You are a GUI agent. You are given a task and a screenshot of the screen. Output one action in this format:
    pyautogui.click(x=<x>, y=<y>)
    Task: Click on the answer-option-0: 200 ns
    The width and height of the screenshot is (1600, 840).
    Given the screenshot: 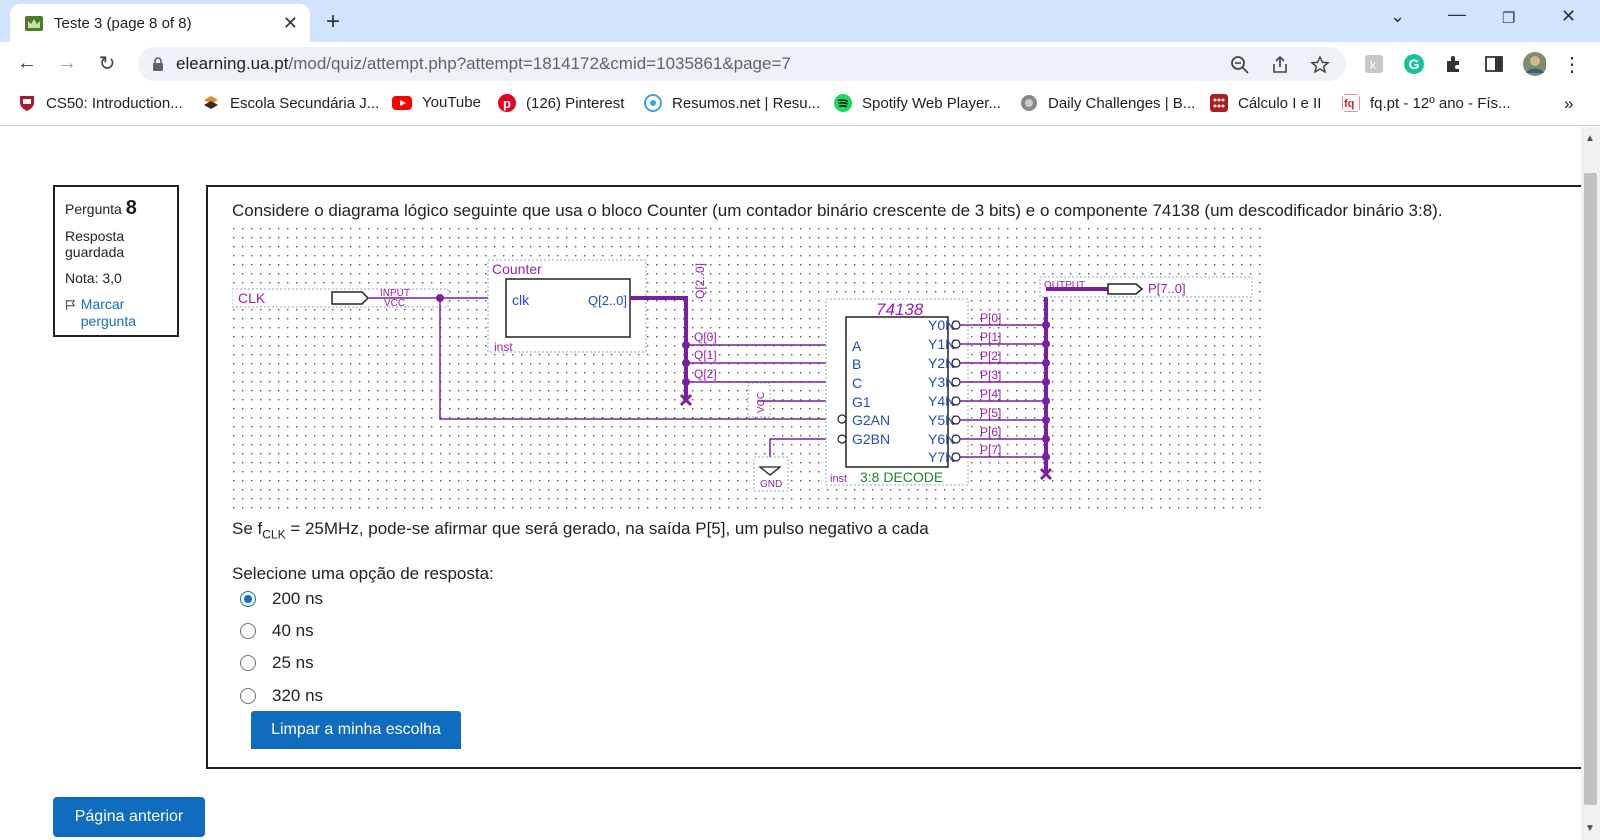 What is the action you would take?
    pyautogui.click(x=281, y=599)
    